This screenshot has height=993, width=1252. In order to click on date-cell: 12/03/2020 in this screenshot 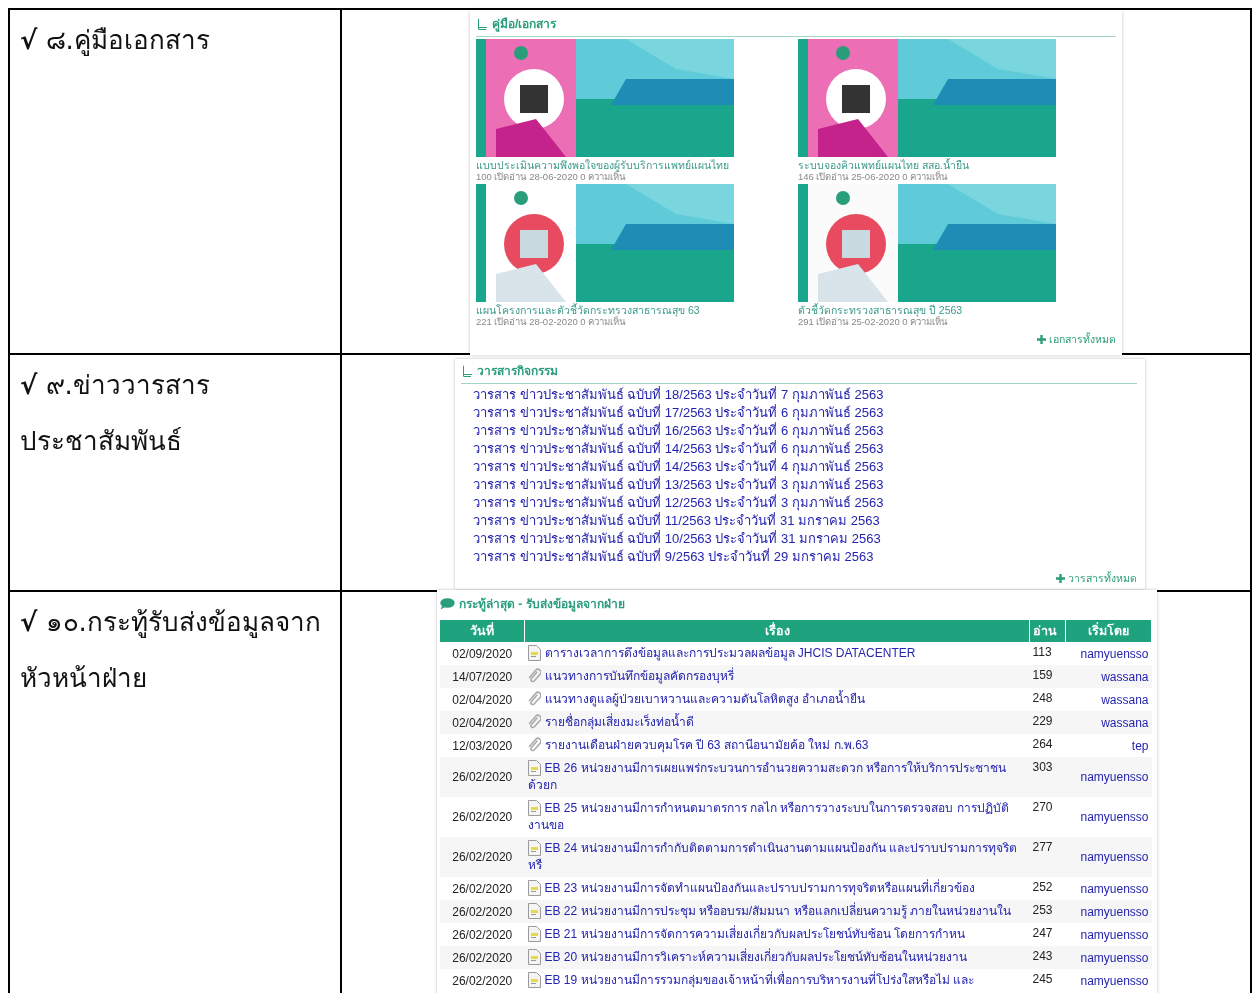, I will do `click(482, 745)`.